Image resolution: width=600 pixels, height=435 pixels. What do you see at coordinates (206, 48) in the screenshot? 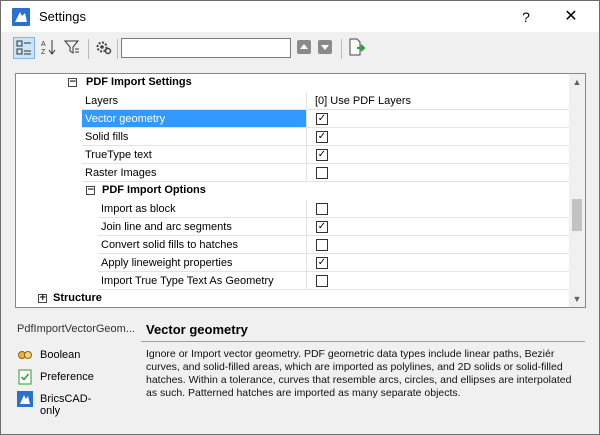
I see `search-input` at bounding box center [206, 48].